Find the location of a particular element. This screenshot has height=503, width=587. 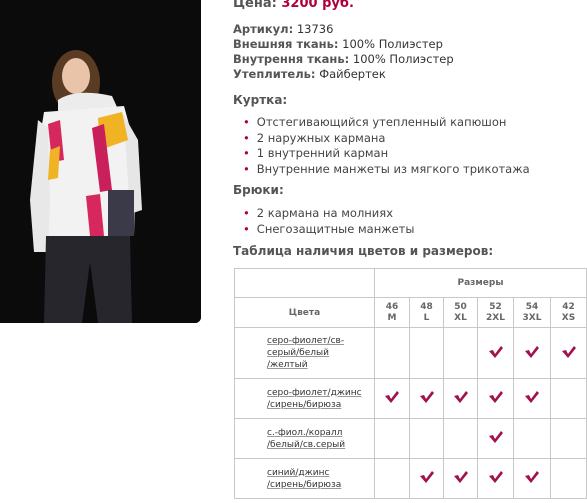

price-label: Цена: is located at coordinates (255, 5).